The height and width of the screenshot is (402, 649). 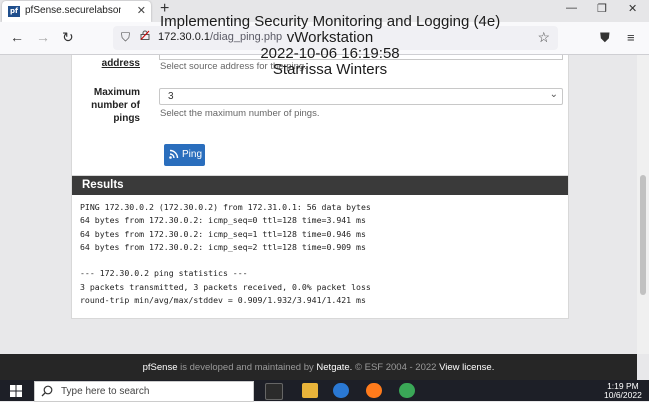 I want to click on windows-taskbar: Type here to search 1:19 PM 10/6/2022, so click(x=324, y=391).